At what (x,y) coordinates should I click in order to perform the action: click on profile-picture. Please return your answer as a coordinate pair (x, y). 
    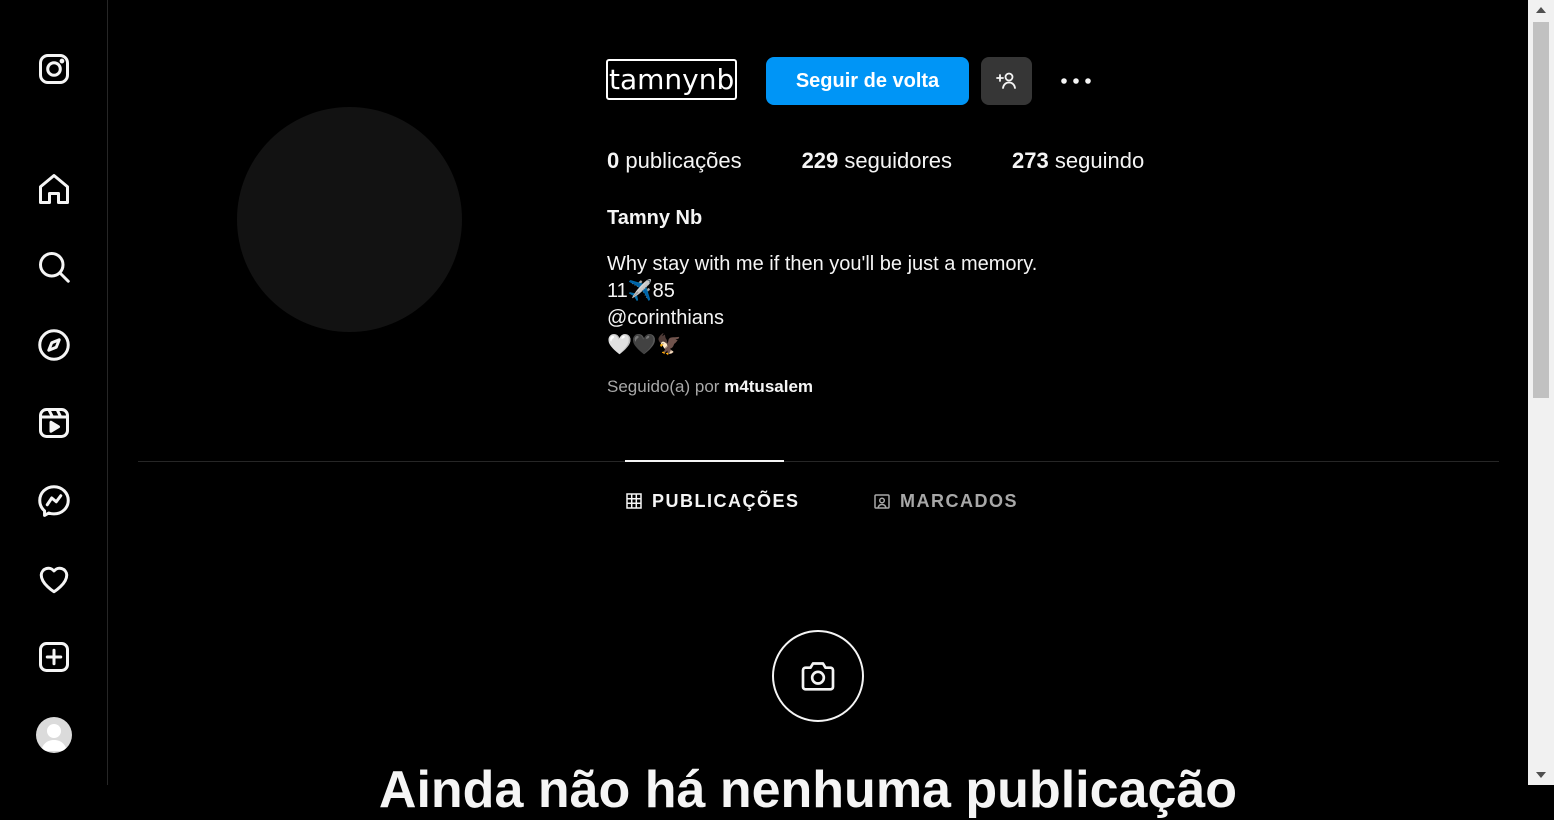
    Looking at the image, I should click on (349, 219).